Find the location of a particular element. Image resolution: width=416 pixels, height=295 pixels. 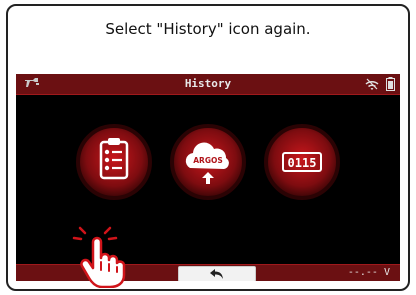

counter-icon: 0115 is located at coordinates (302, 162).